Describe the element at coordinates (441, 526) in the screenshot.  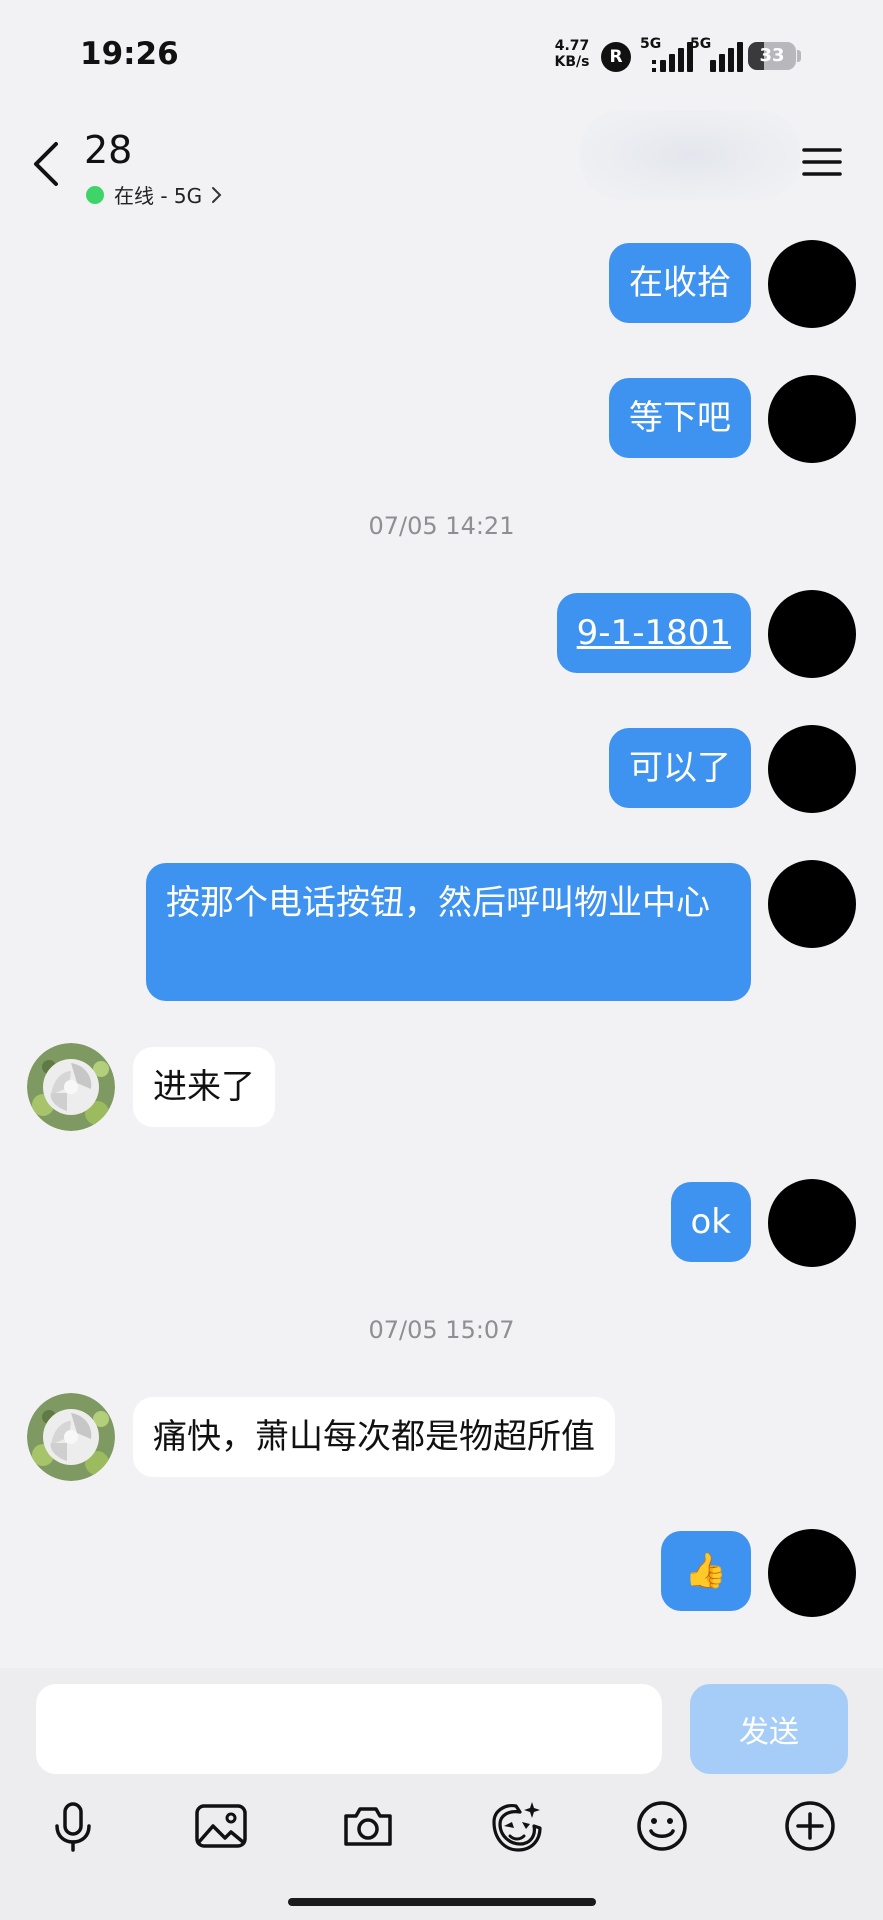
I see `message-timestamp: 07/05 14:21` at that location.